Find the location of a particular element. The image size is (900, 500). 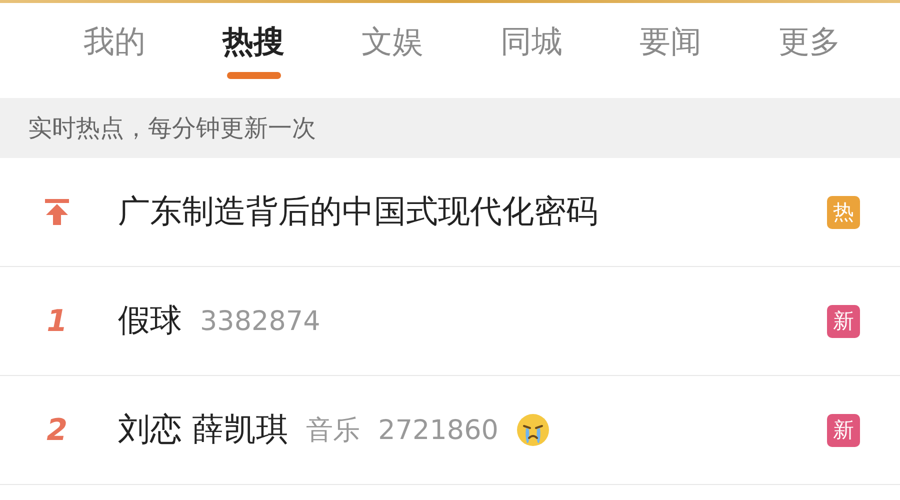

search-count: 2721860 is located at coordinates (438, 430).